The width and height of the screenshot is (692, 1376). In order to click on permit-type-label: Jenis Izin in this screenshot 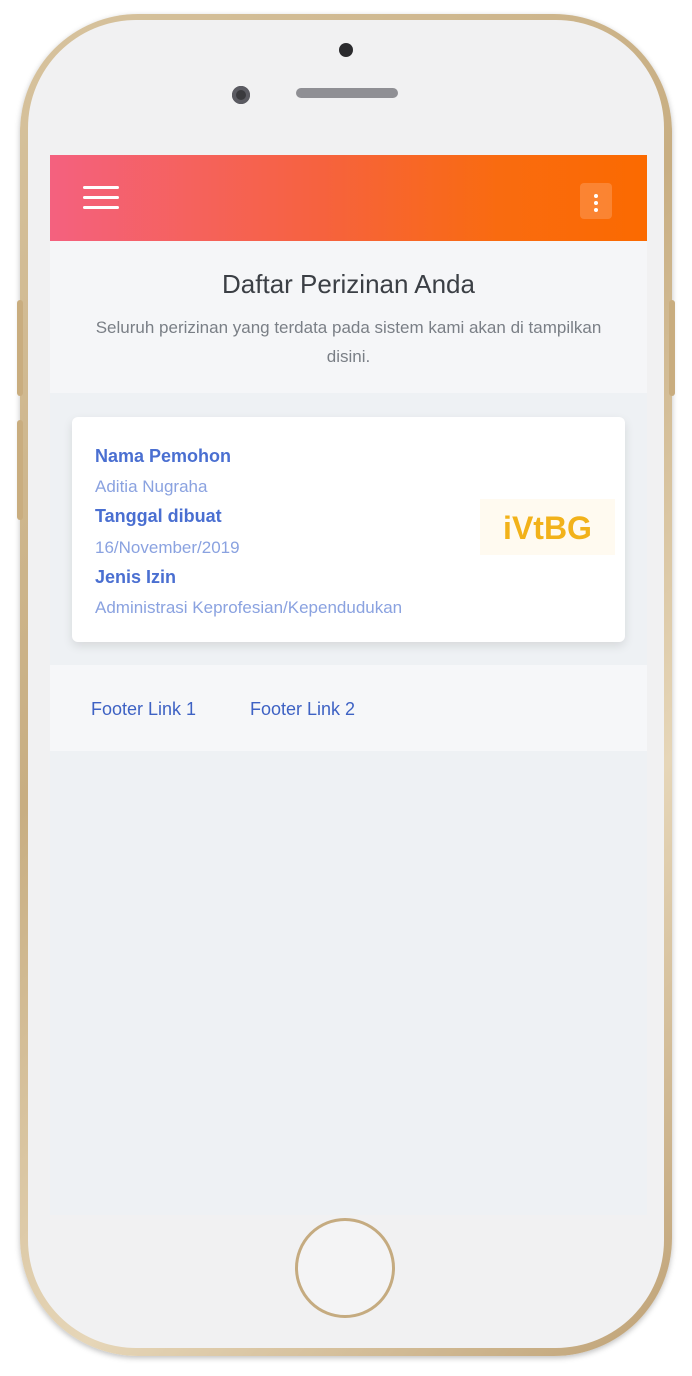, I will do `click(136, 577)`.